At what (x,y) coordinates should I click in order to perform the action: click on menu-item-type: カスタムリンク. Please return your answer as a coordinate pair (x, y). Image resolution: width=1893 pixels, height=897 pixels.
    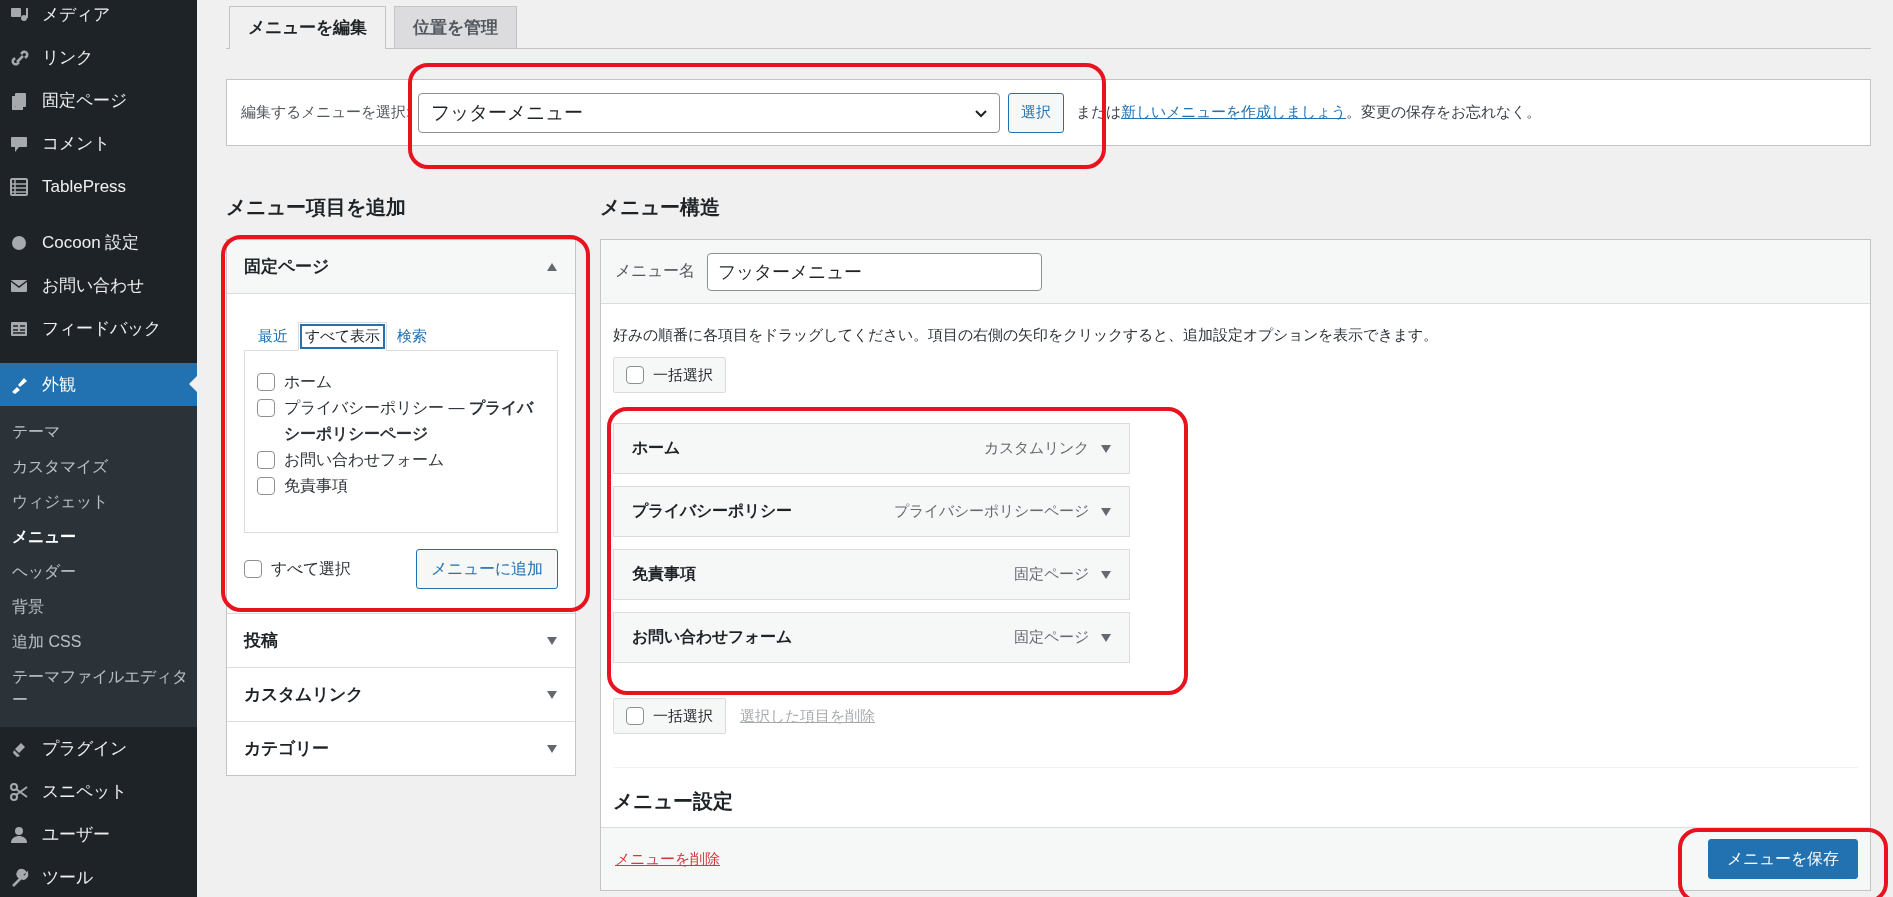
    Looking at the image, I should click on (1036, 448).